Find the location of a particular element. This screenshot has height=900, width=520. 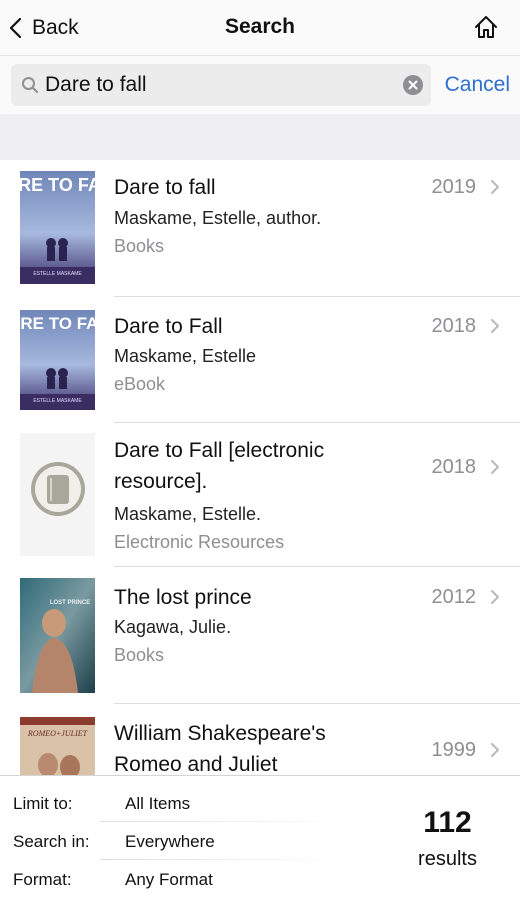

result-title: Dare to Fall is located at coordinates (168, 326).